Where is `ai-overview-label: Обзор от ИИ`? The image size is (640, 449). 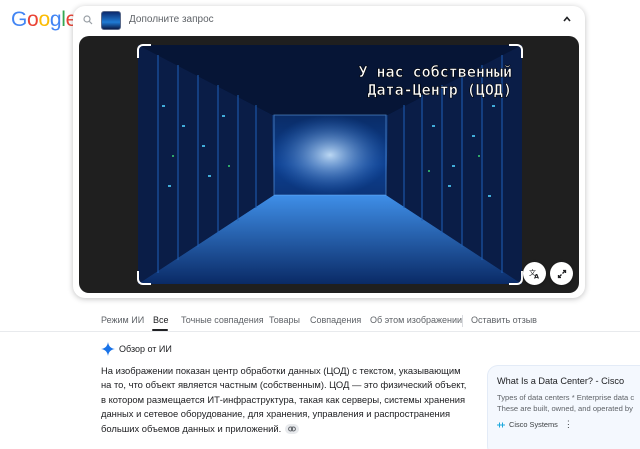
ai-overview-label: Обзор от ИИ is located at coordinates (145, 349).